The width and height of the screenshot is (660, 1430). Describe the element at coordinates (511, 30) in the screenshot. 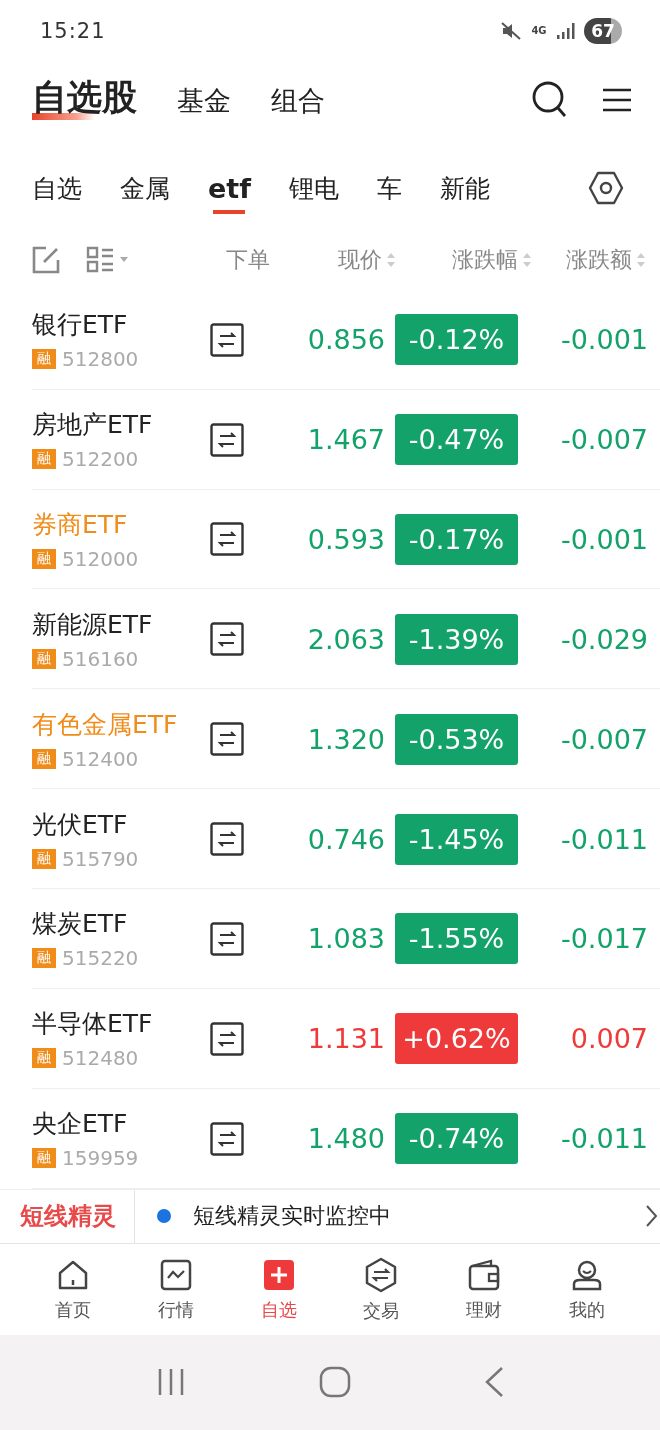

I see `mute-icon` at that location.